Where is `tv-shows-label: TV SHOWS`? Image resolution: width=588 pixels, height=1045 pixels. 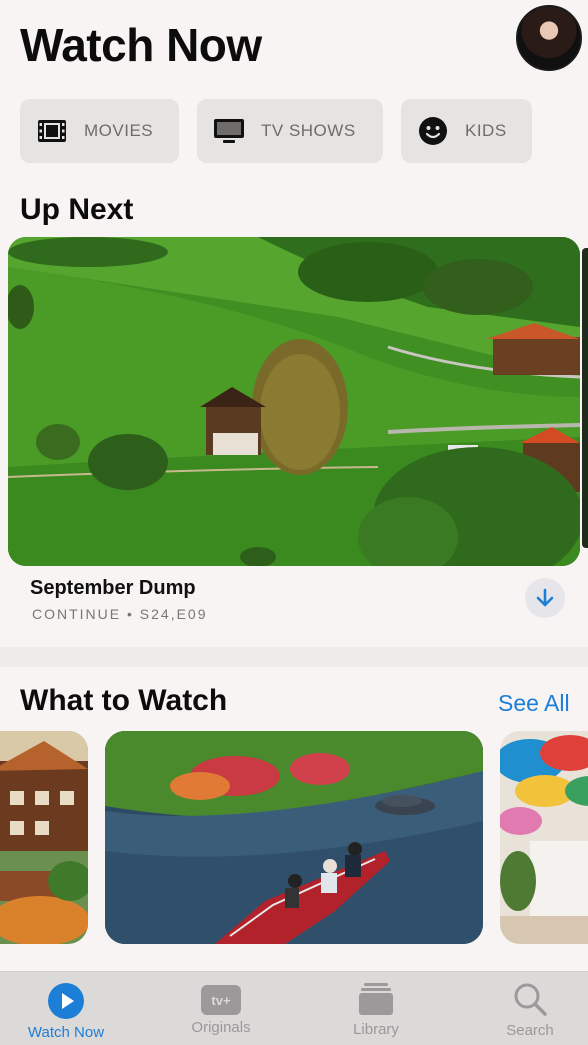 tv-shows-label: TV SHOWS is located at coordinates (308, 130).